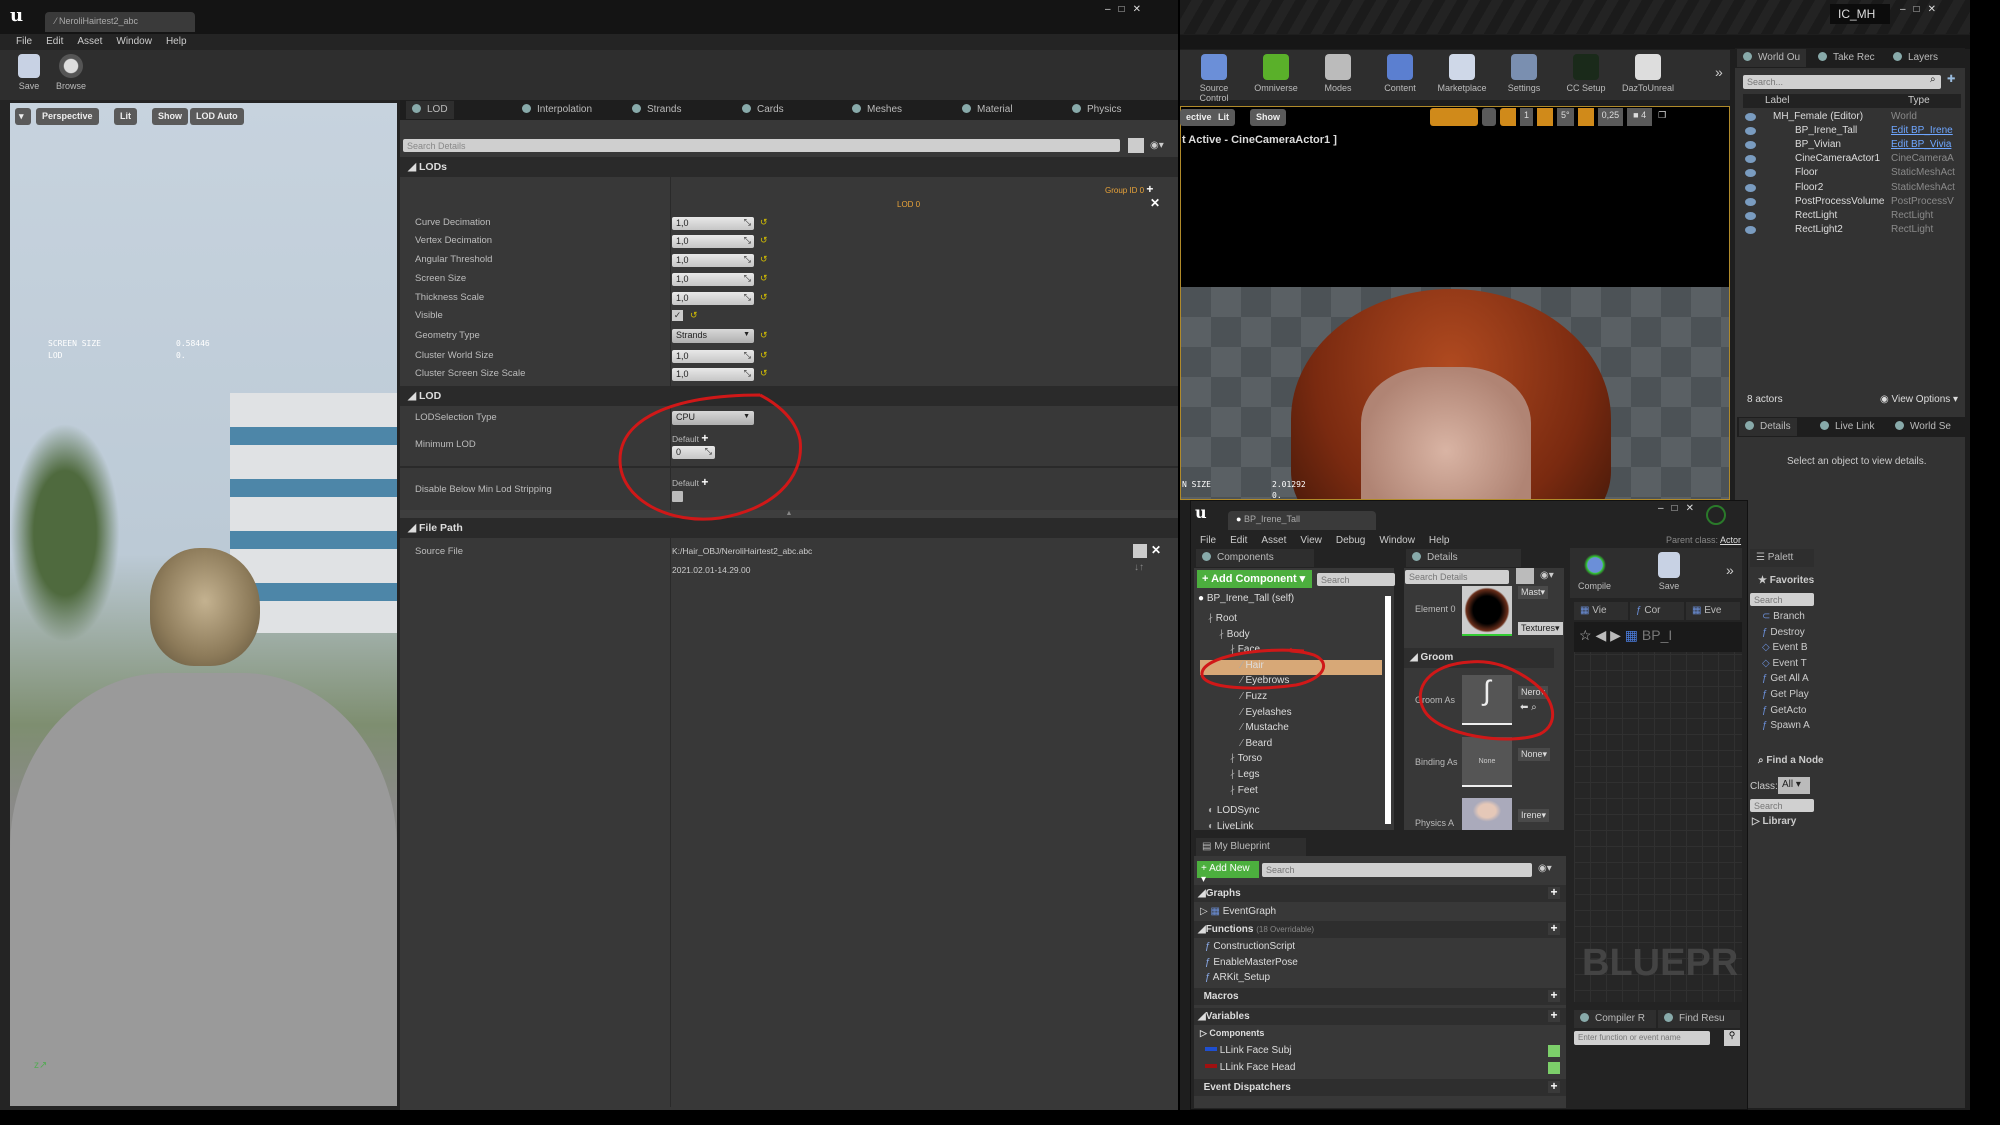  What do you see at coordinates (1855, 146) in the screenshot?
I see `outliner-row: BP_Vivian Edit BP_Vivia` at bounding box center [1855, 146].